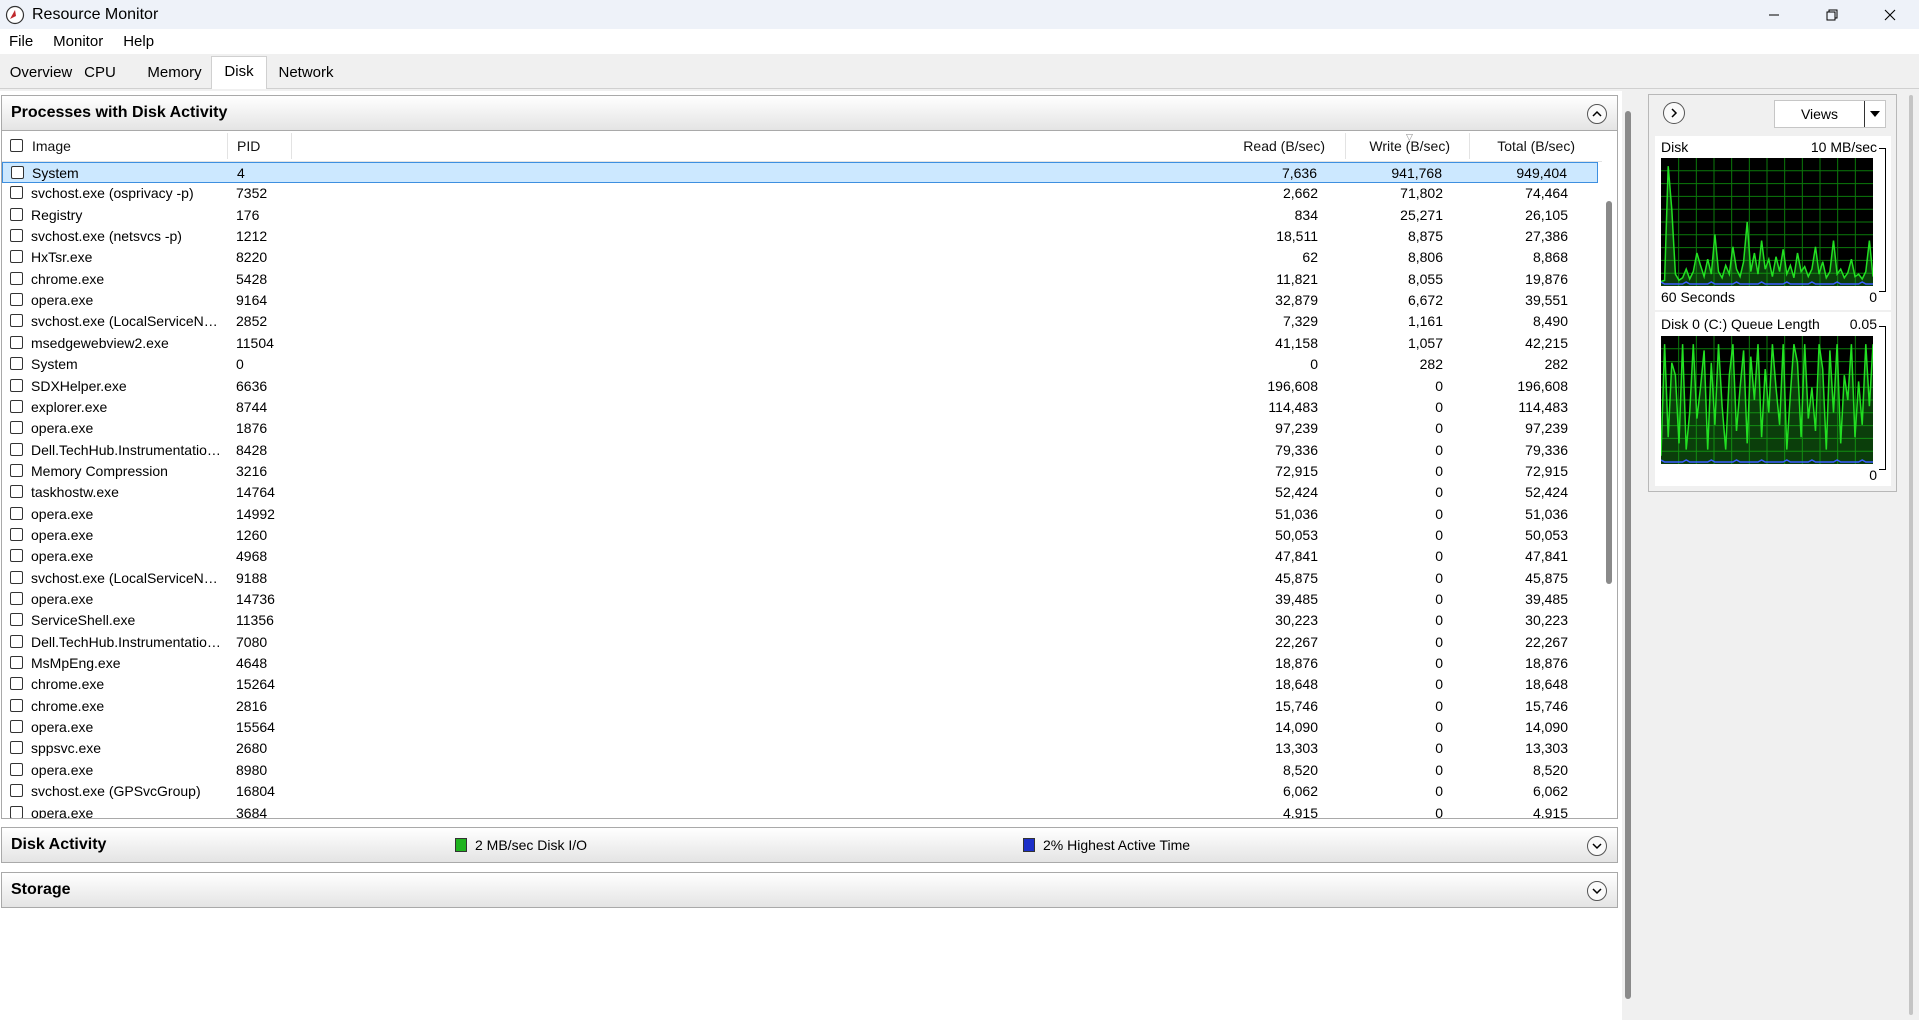 The image size is (1919, 1020). Describe the element at coordinates (800, 407) in the screenshot. I see `table-row: explorer.exe 8744 114,483 0 114,483` at that location.